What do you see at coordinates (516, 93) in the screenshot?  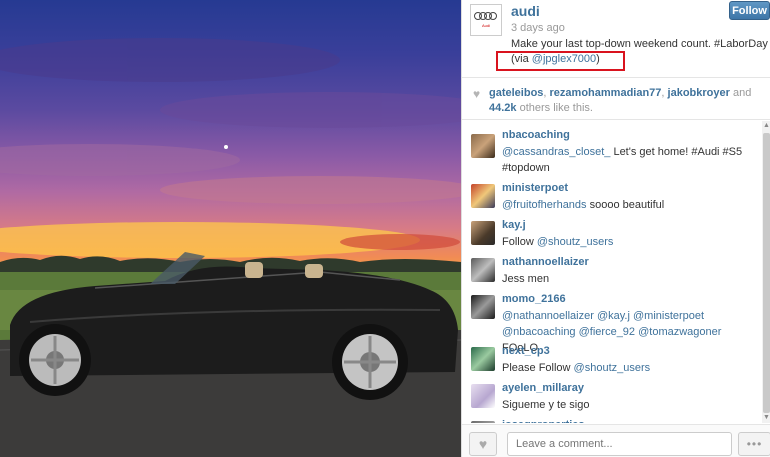 I see `like-user-1: gateleibos` at bounding box center [516, 93].